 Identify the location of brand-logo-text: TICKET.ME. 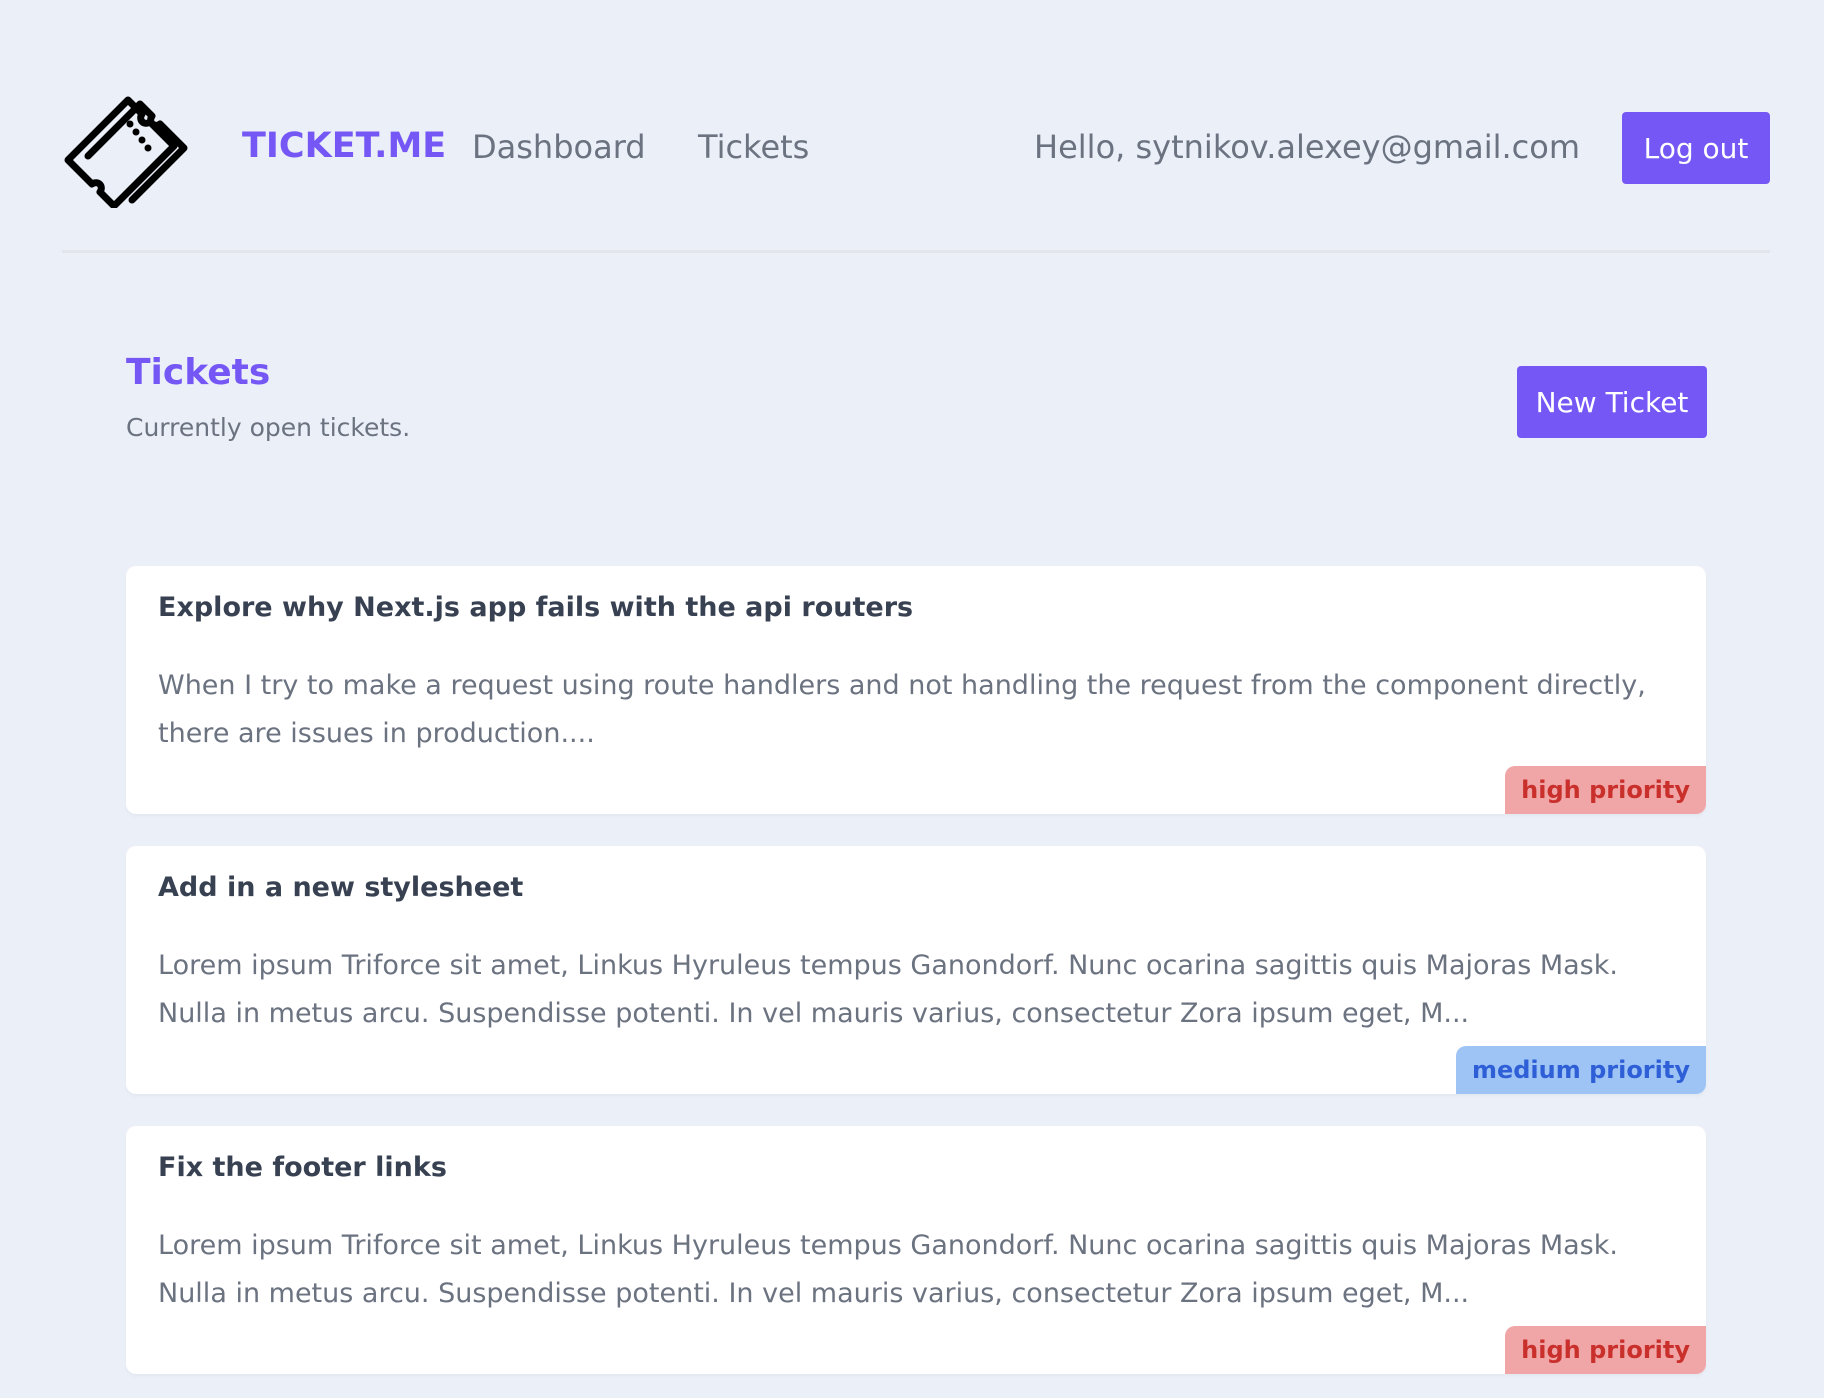
(344, 146).